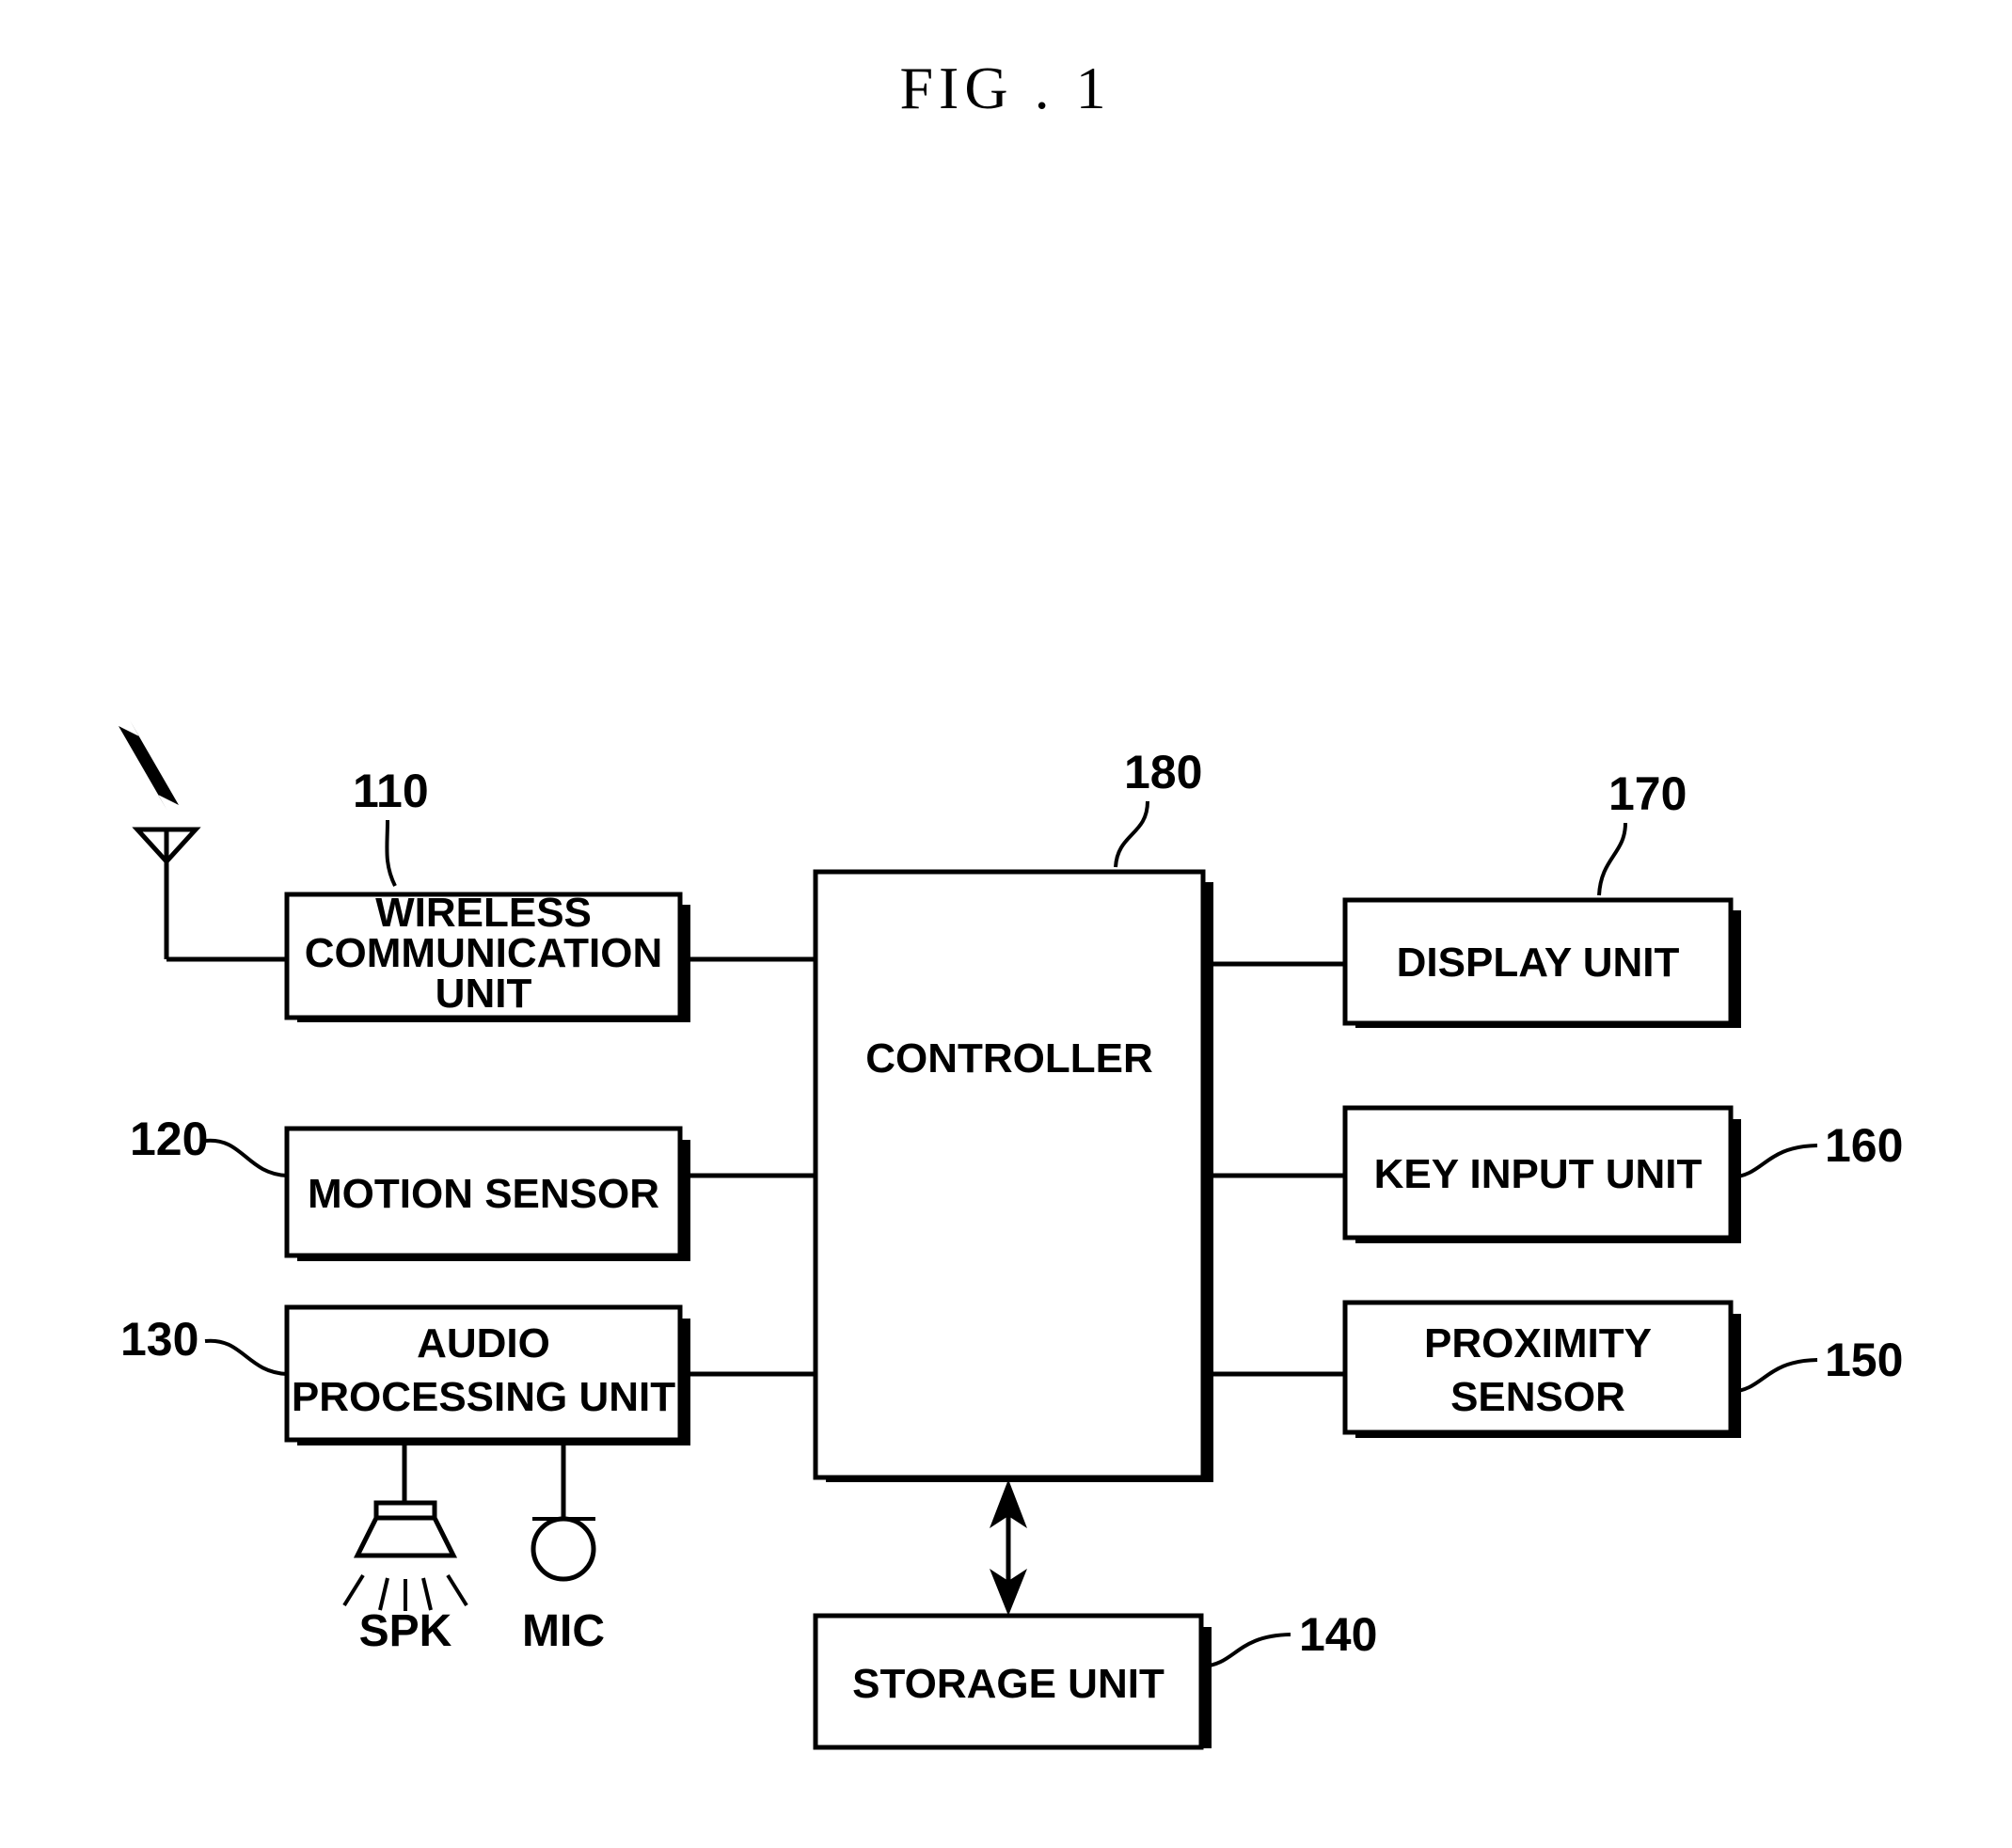 The height and width of the screenshot is (1848, 2012). Describe the element at coordinates (159, 1339) in the screenshot. I see `ref-numeral-130: 130` at that location.